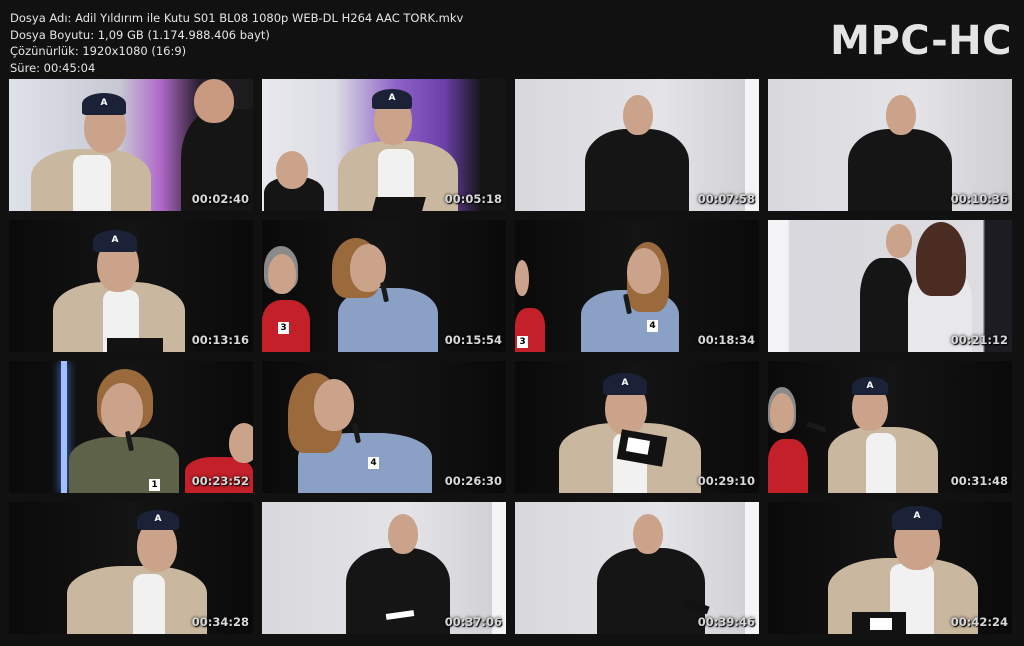 The height and width of the screenshot is (646, 1024). What do you see at coordinates (979, 340) in the screenshot?
I see `timestamp-label: 00:21:12` at bounding box center [979, 340].